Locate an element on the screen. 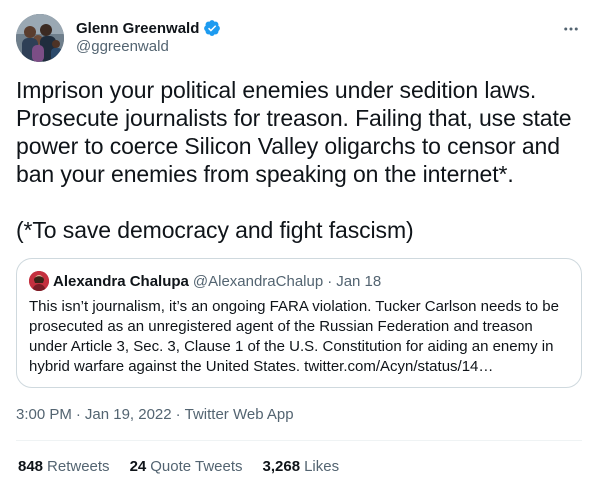 The width and height of the screenshot is (598, 493). tweet-source: Twitter Web App is located at coordinates (239, 414).